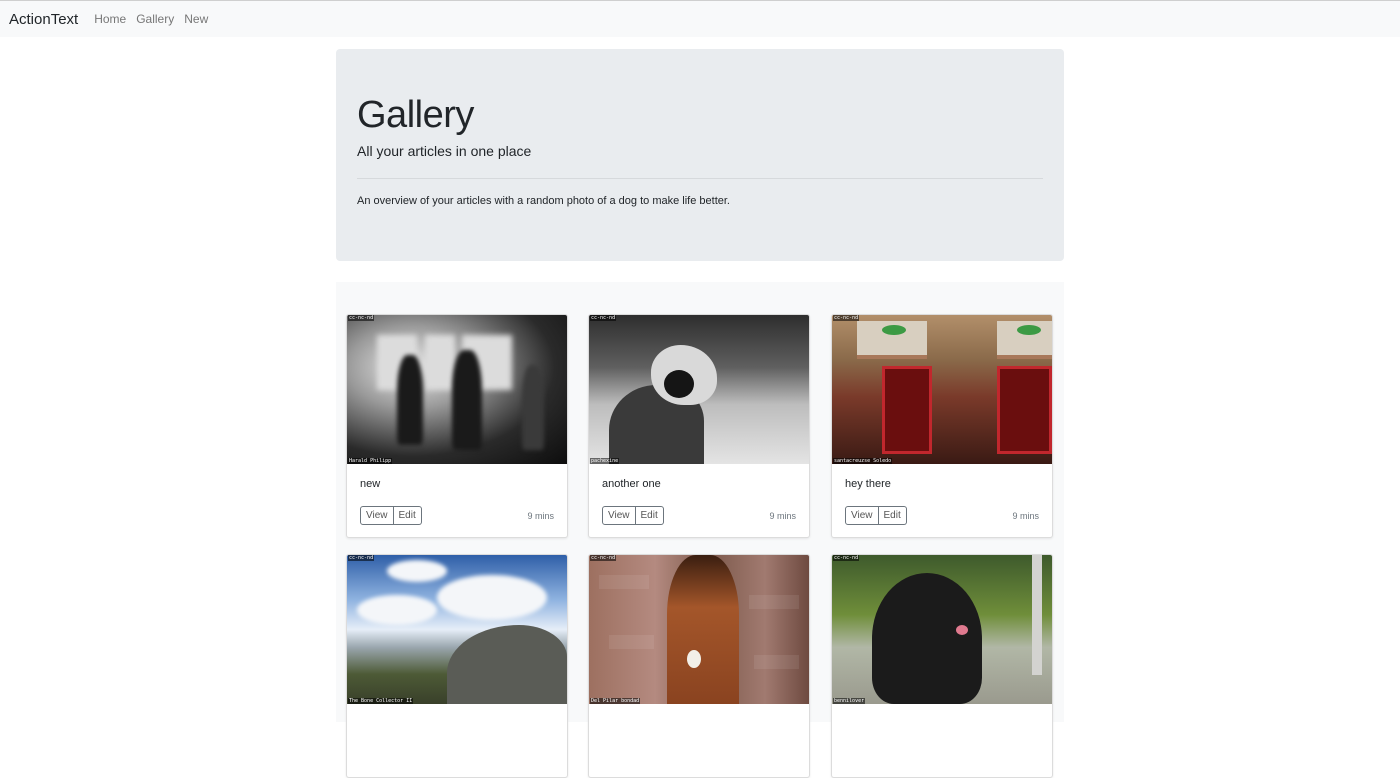  I want to click on photo-credit: The Bone Collector II, so click(381, 701).